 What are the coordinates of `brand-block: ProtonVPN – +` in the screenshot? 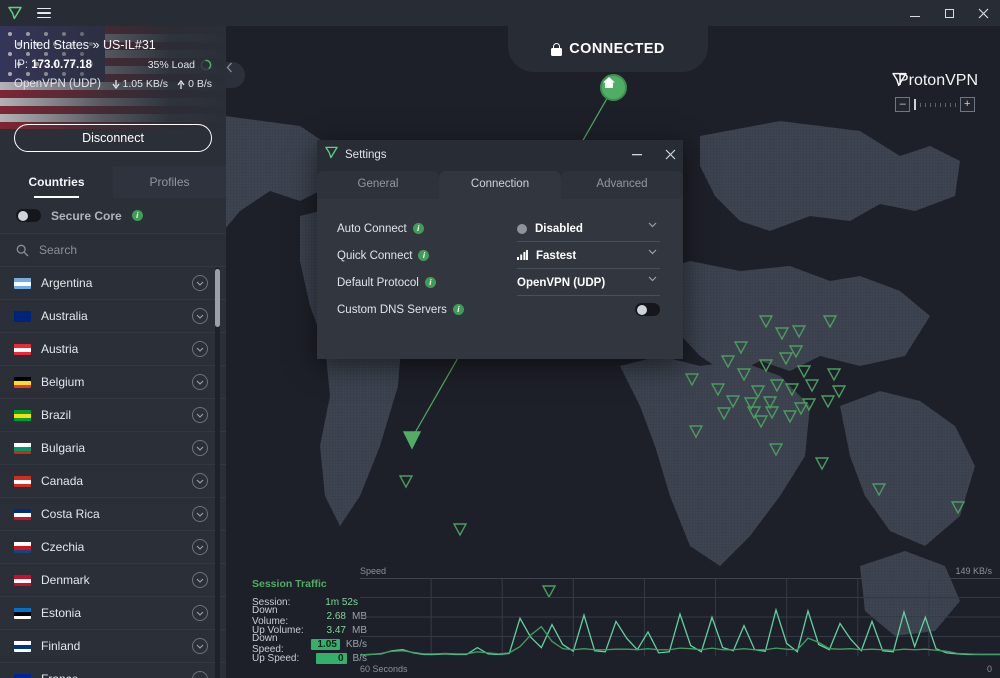 It's located at (935, 92).